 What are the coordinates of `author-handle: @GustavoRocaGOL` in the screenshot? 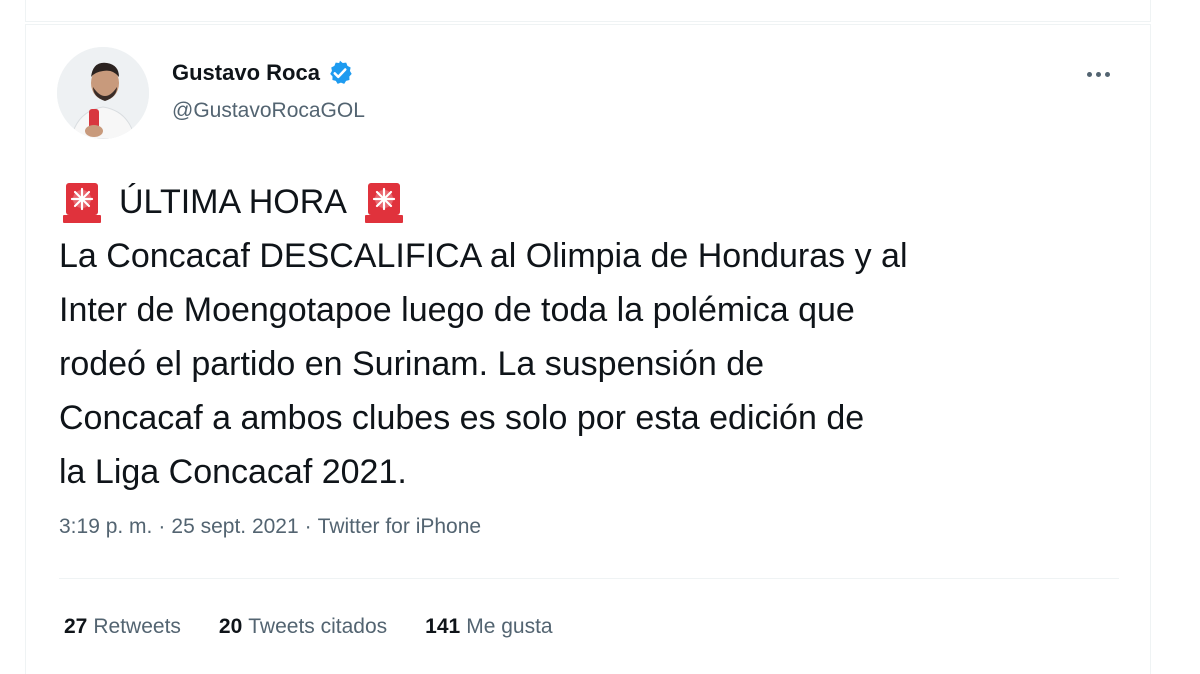 It's located at (268, 111).